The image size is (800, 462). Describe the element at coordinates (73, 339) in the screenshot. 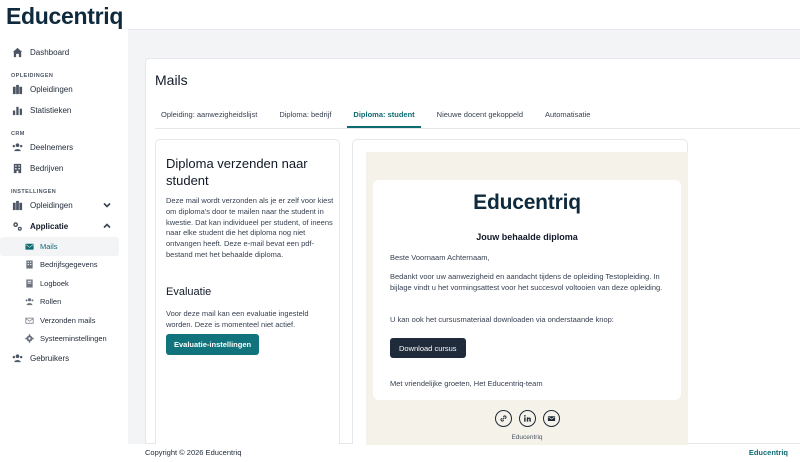

I see `sidebar-item-label: Systeeminstellingen` at that location.